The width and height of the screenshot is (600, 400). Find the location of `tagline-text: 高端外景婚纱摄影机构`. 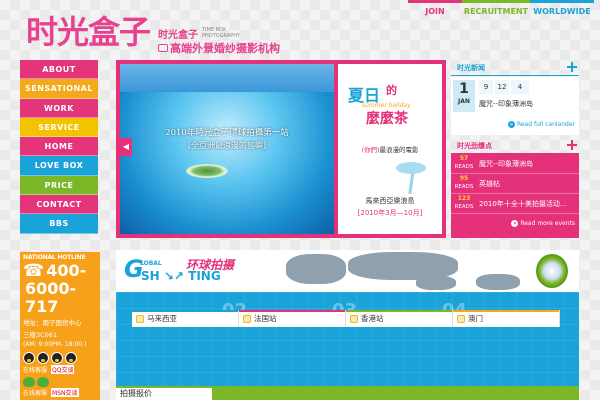

tagline-text: 高端外景婚纱摄影机构 is located at coordinates (225, 48).